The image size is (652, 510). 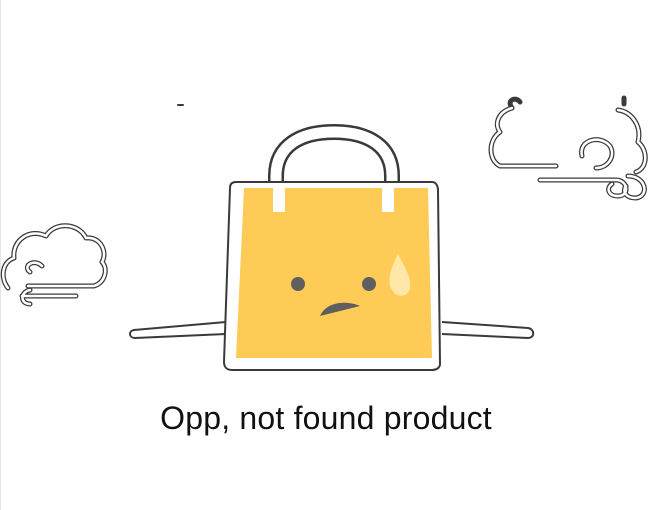 I want to click on cloud-left-inner, so click(x=54, y=265).